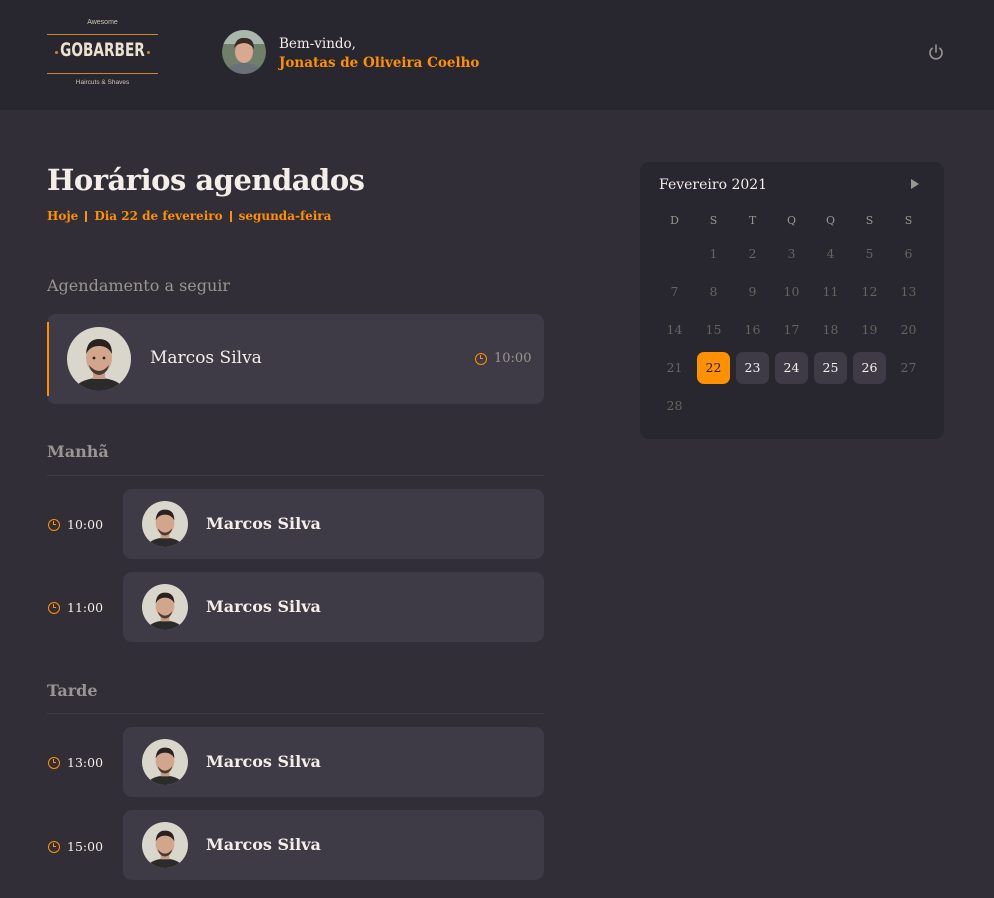  What do you see at coordinates (63, 216) in the screenshot?
I see `today-label: Hoje` at bounding box center [63, 216].